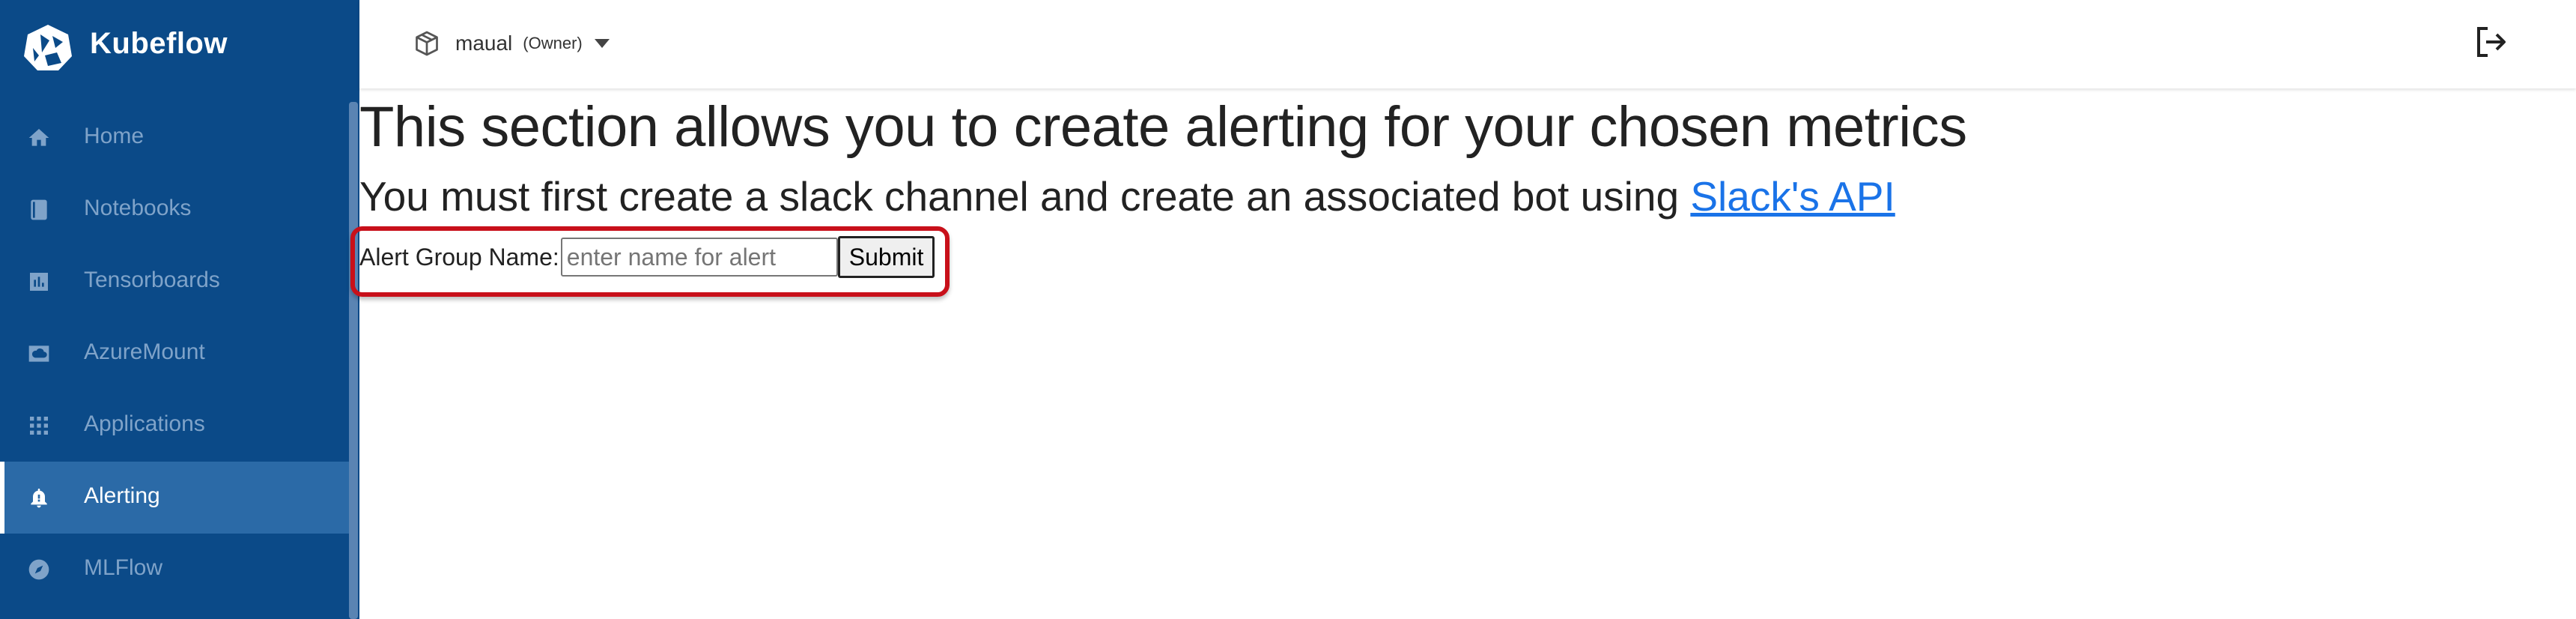 The width and height of the screenshot is (2576, 619). Describe the element at coordinates (553, 43) in the screenshot. I see `namespace-role: (Owner)` at that location.